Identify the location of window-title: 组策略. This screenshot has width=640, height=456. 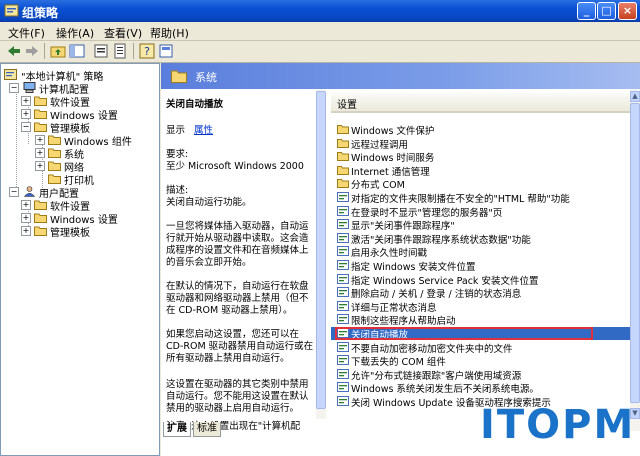
(40, 13).